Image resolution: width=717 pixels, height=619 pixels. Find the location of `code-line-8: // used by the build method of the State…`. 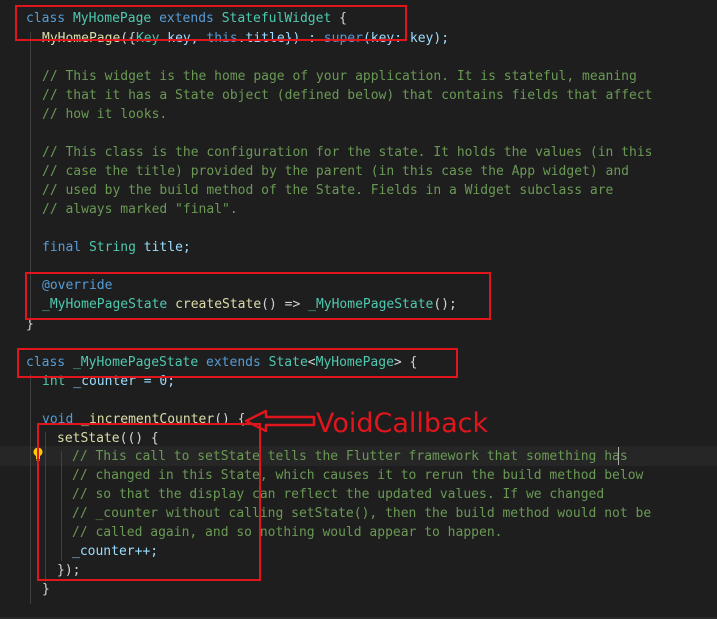

code-line-8: // used by the build method of the State… is located at coordinates (328, 190).